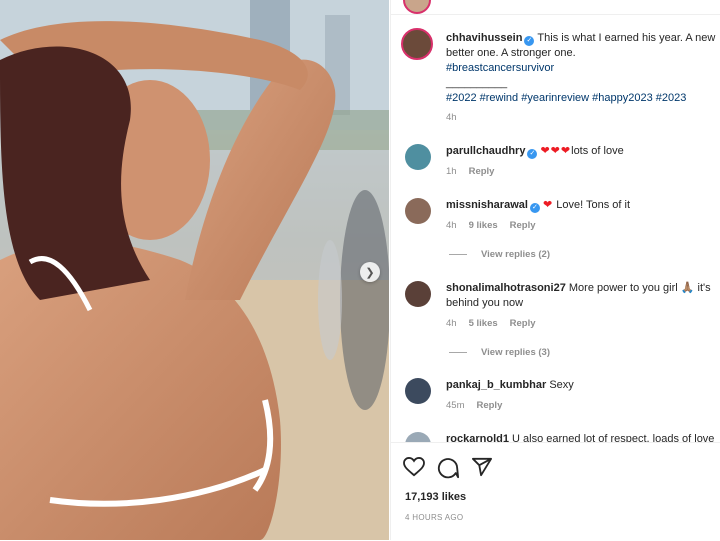 Image resolution: width=720 pixels, height=541 pixels. I want to click on hearts-emoji: ❤, so click(548, 205).